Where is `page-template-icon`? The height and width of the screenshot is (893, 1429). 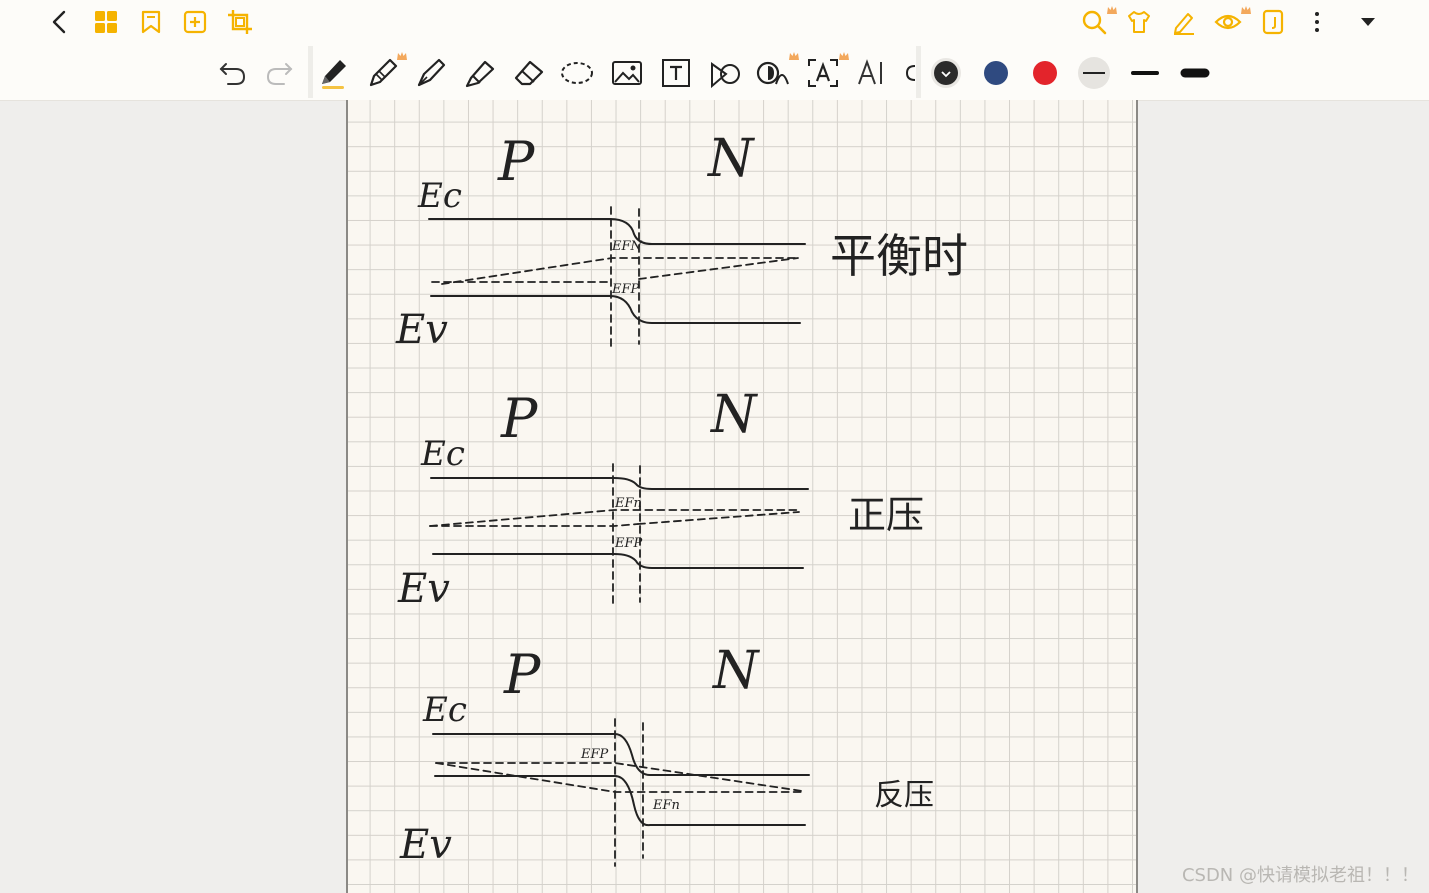 page-template-icon is located at coordinates (1273, 22).